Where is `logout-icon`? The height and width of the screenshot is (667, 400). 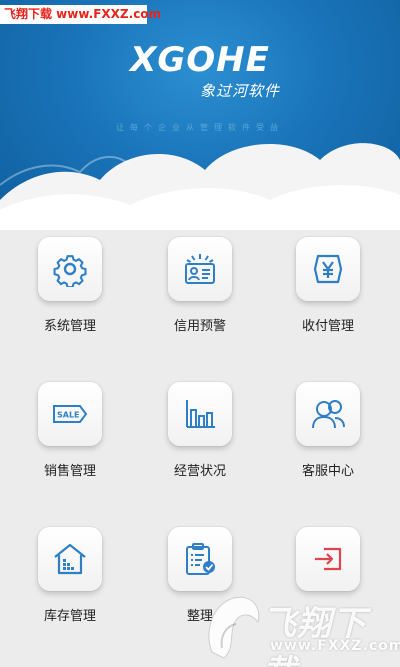
logout-icon is located at coordinates (328, 559).